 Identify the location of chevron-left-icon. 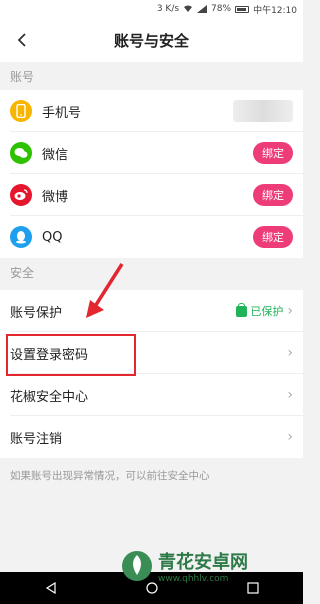
(21, 40).